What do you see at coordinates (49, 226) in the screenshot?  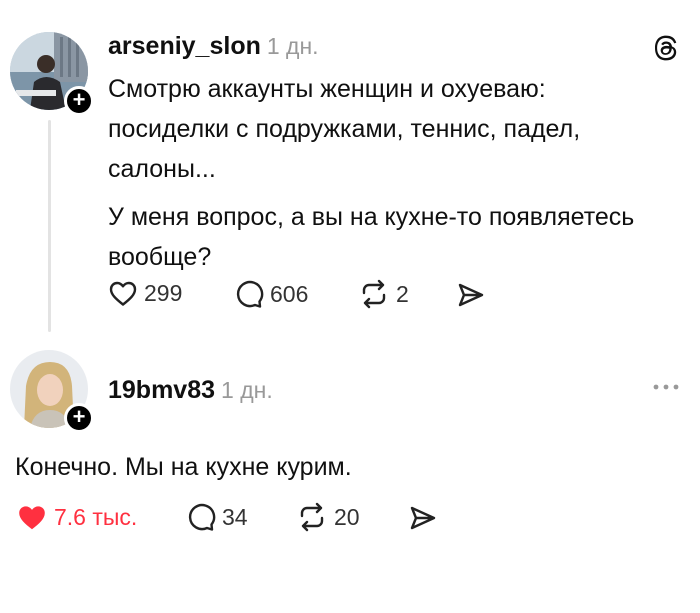 I see `thread-line` at bounding box center [49, 226].